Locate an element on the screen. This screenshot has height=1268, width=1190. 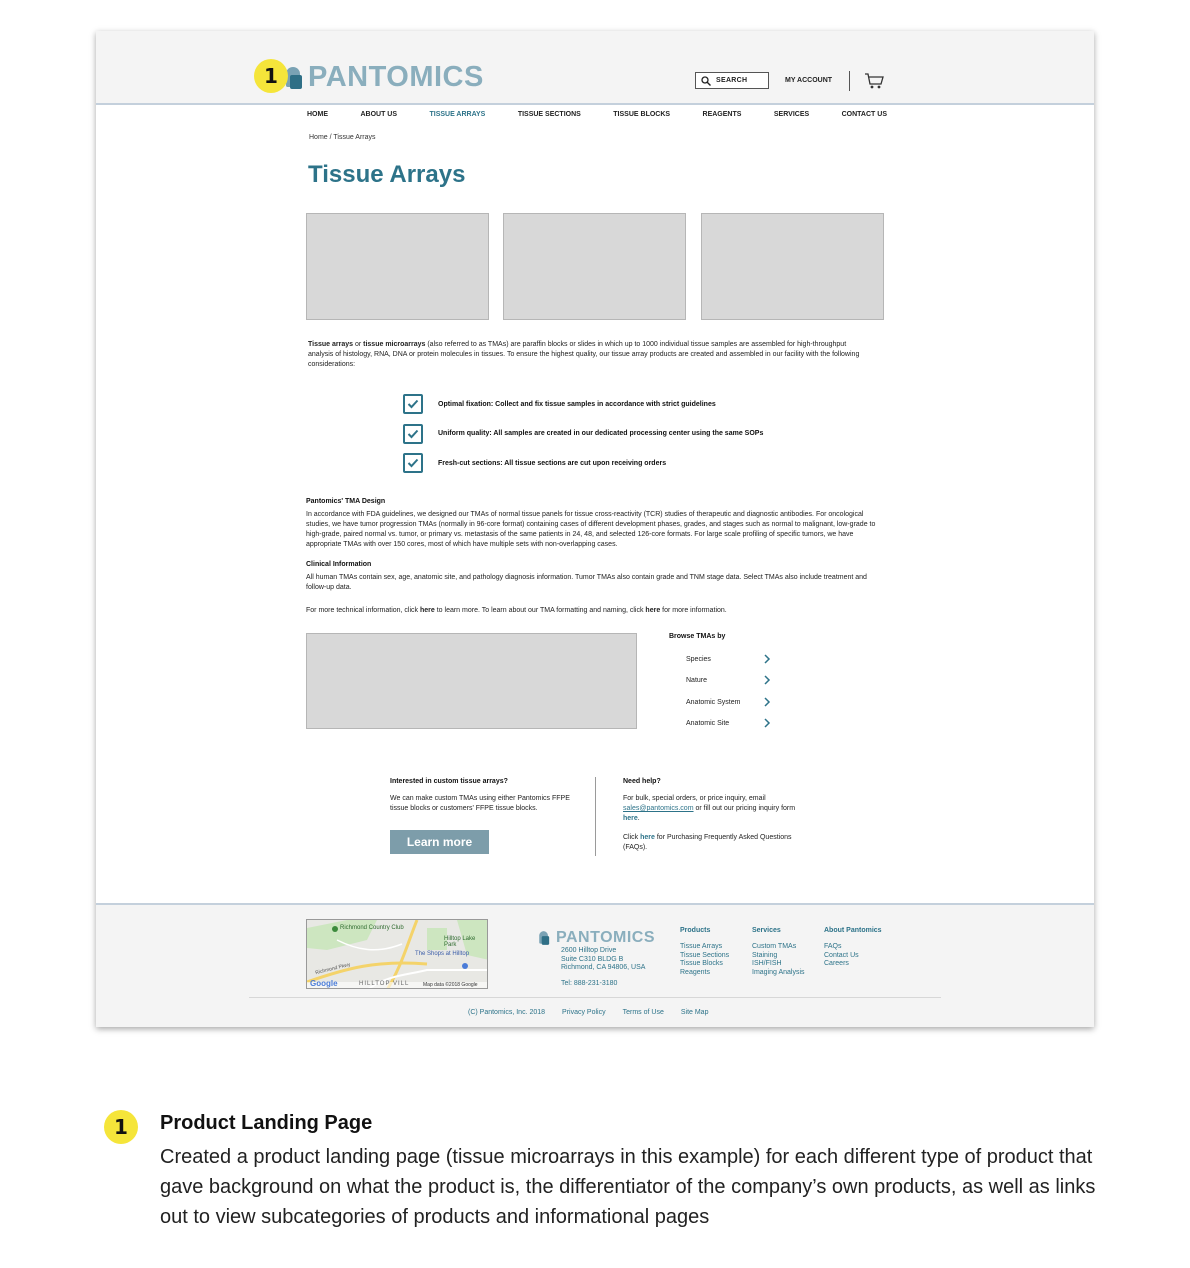
search-placeholder: SEARCH is located at coordinates (732, 80).